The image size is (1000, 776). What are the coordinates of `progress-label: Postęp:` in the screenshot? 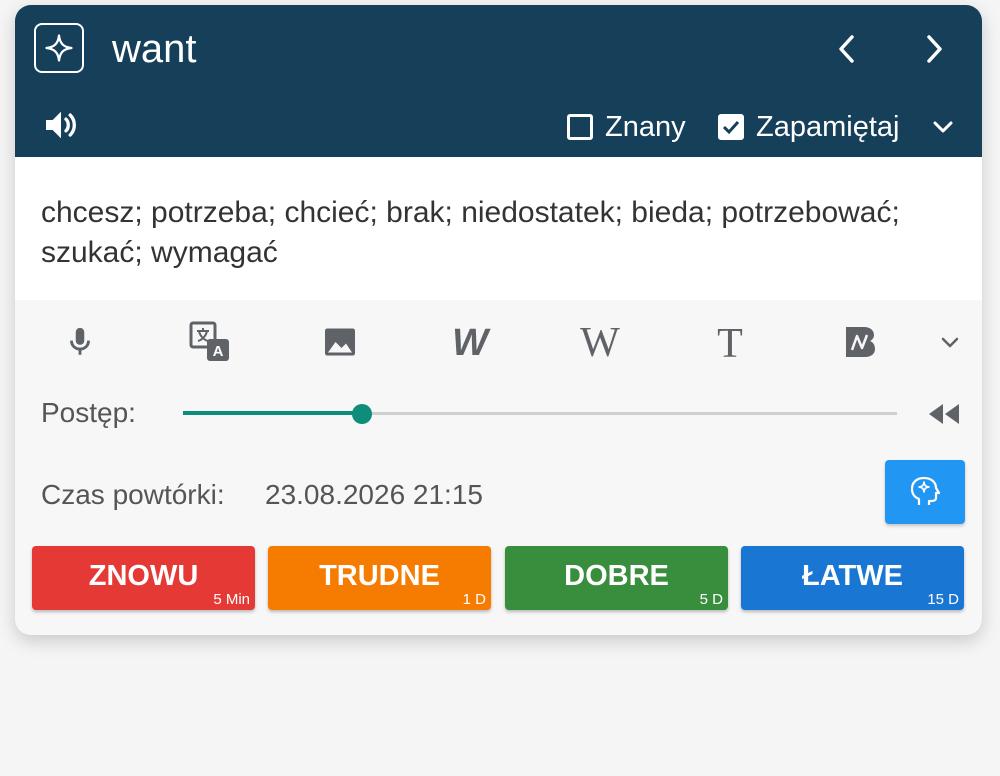 It's located at (88, 412).